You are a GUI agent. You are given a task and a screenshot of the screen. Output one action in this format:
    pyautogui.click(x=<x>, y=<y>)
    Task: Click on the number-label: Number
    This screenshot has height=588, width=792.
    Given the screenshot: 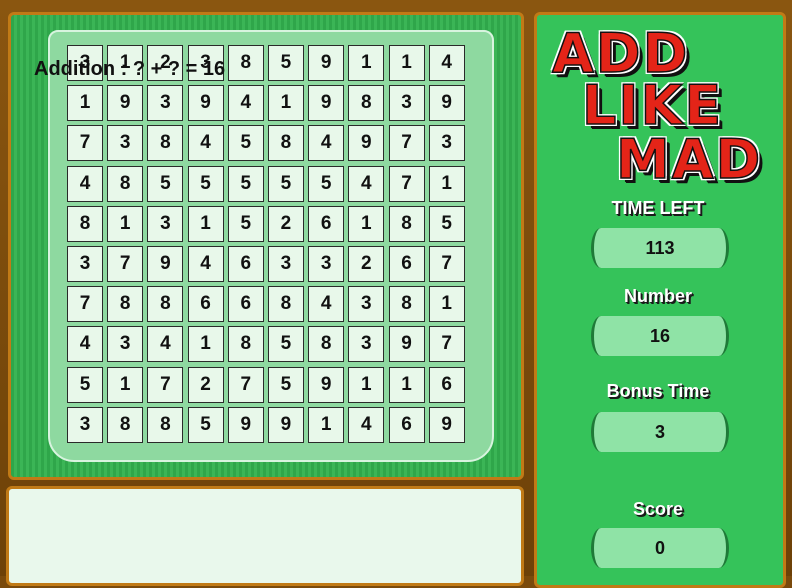 What is the action you would take?
    pyautogui.click(x=657, y=296)
    